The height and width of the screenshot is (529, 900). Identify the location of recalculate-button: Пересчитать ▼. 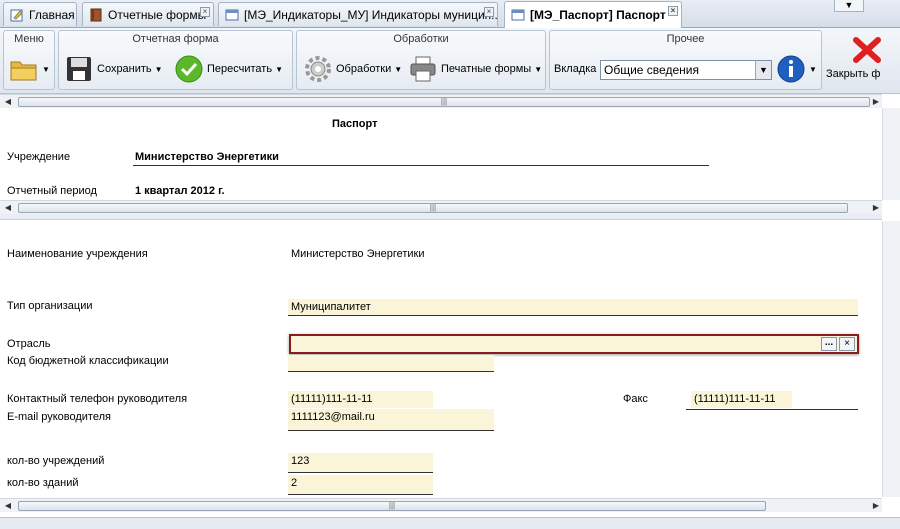
(229, 69).